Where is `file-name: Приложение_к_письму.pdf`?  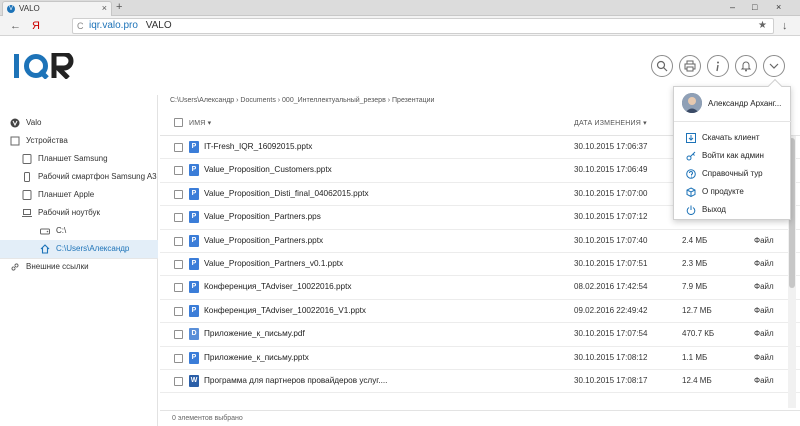
file-name: Приложение_к_письму.pdf is located at coordinates (254, 333).